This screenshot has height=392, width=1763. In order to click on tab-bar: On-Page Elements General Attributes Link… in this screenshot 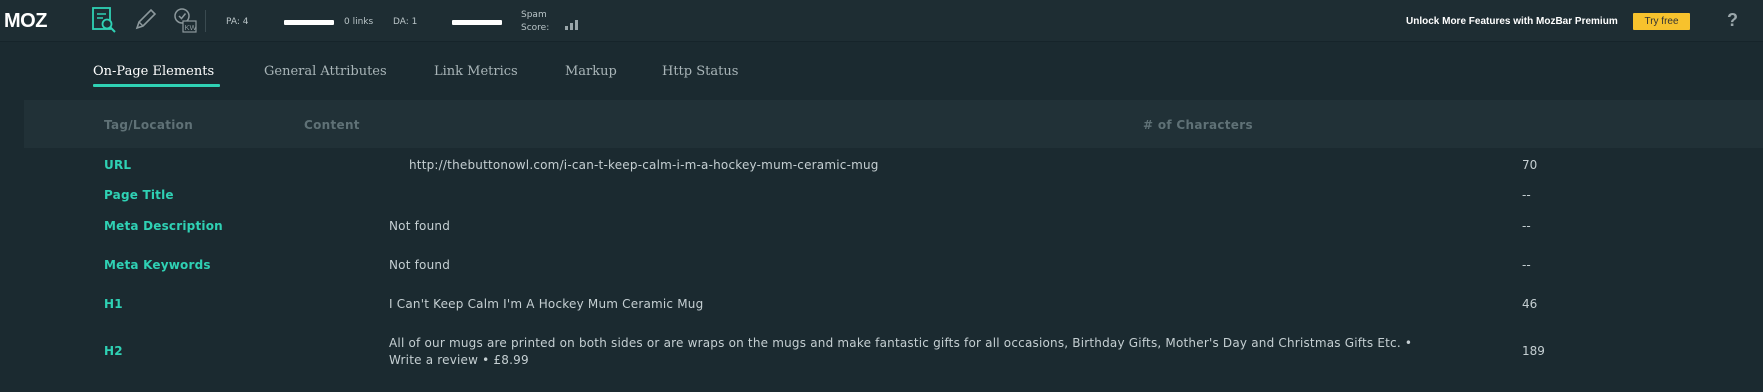, I will do `click(881, 71)`.